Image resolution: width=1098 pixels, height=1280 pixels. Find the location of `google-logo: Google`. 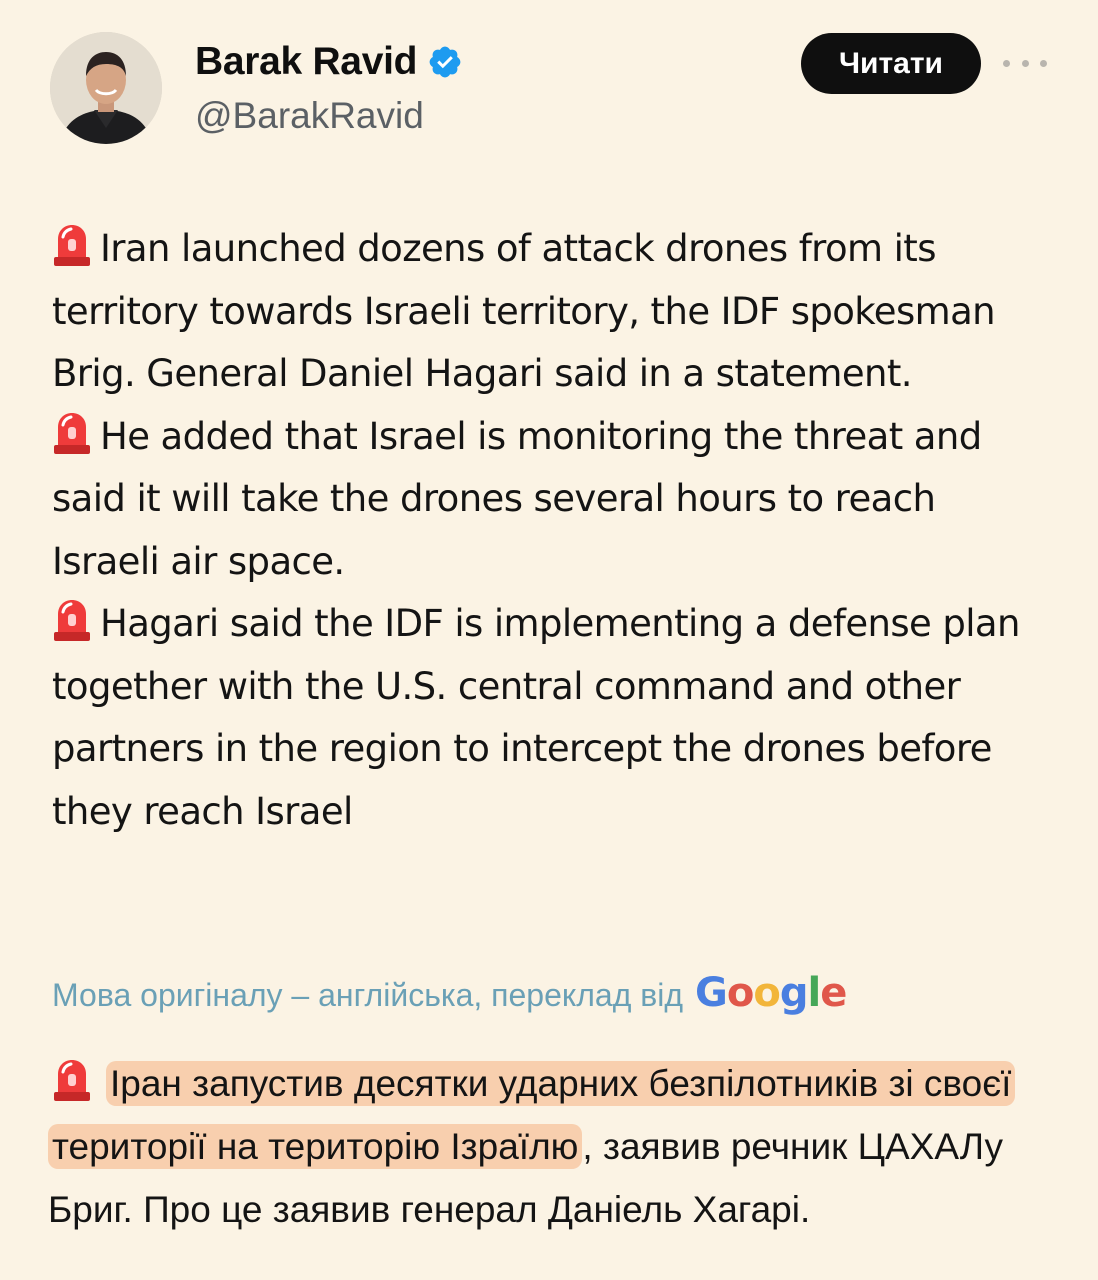

google-logo: Google is located at coordinates (771, 993).